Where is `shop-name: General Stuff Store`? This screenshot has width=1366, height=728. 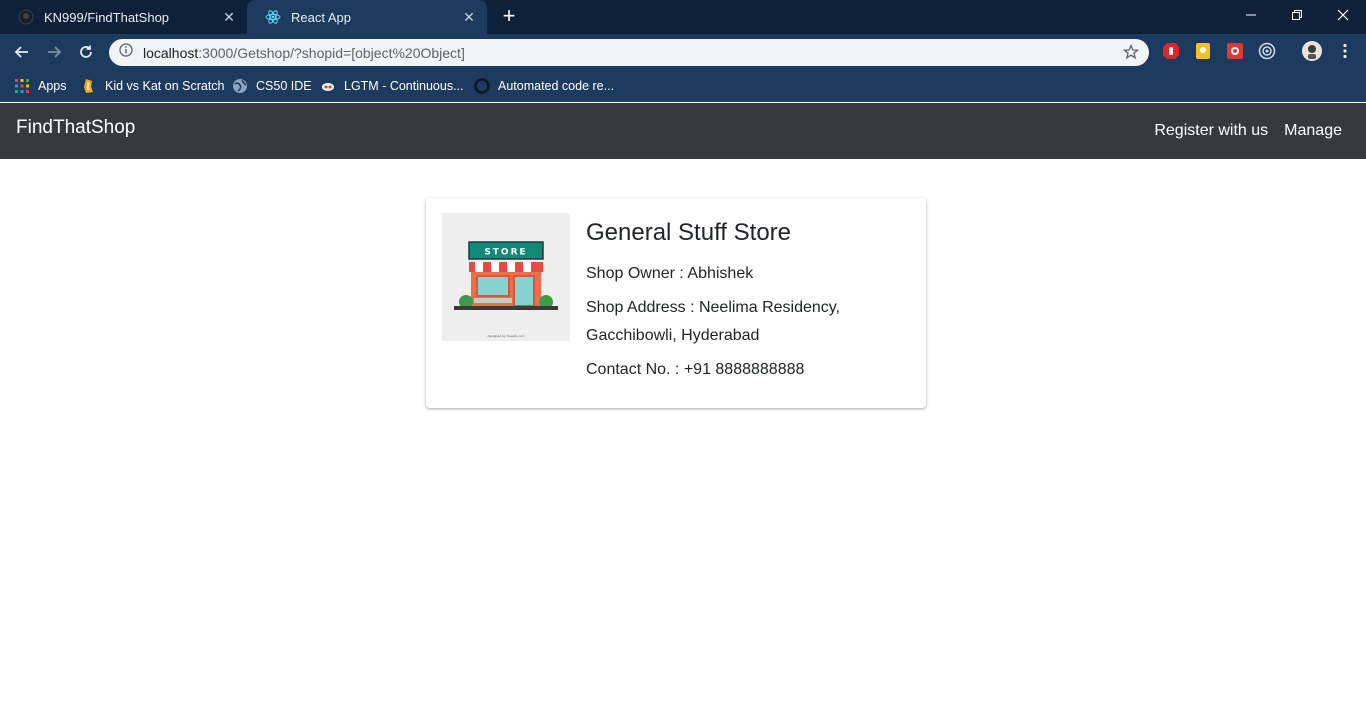 shop-name: General Stuff Store is located at coordinates (689, 232).